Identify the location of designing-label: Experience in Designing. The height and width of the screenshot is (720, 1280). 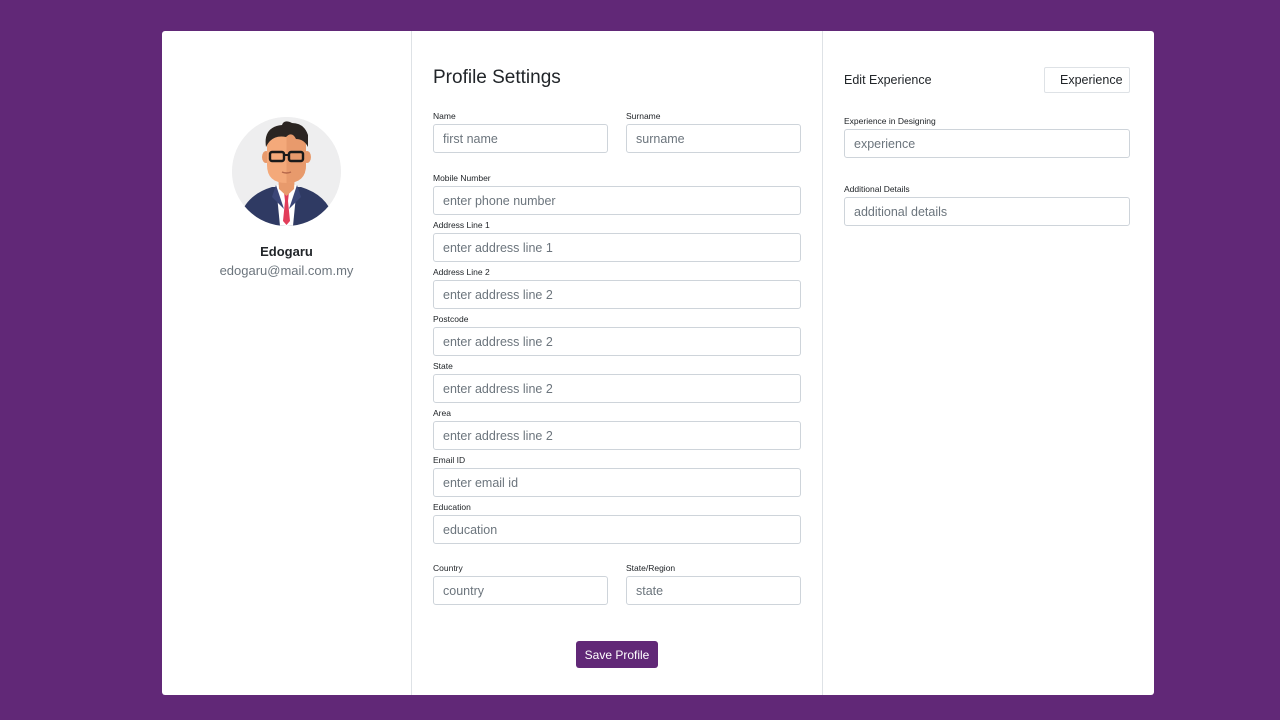
(890, 121).